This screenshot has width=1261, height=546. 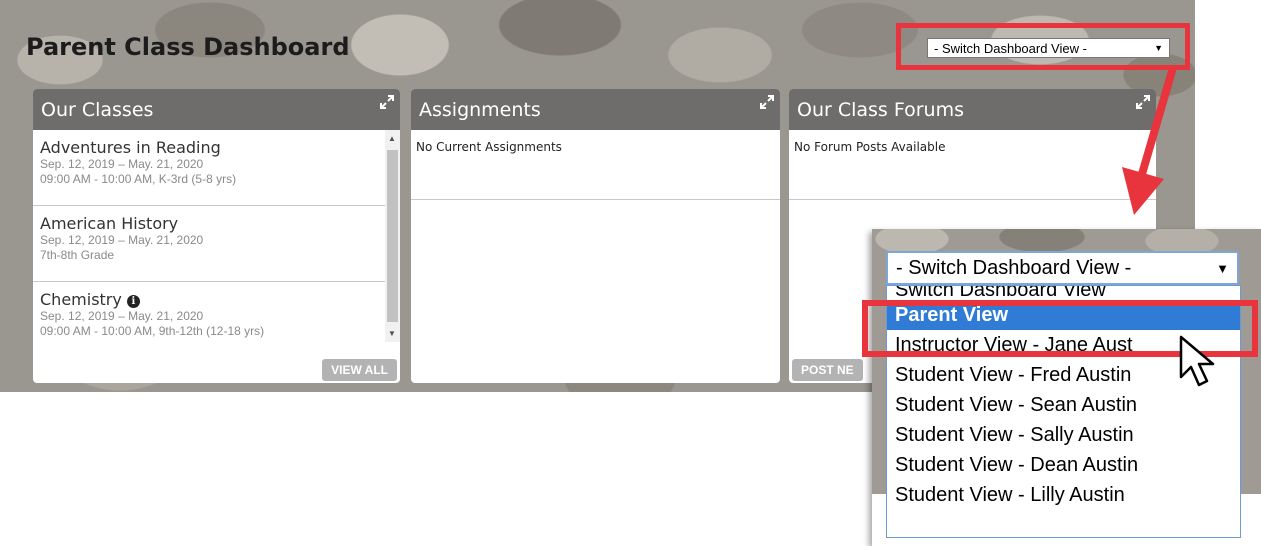 I want to click on class-name: American History, so click(x=209, y=223).